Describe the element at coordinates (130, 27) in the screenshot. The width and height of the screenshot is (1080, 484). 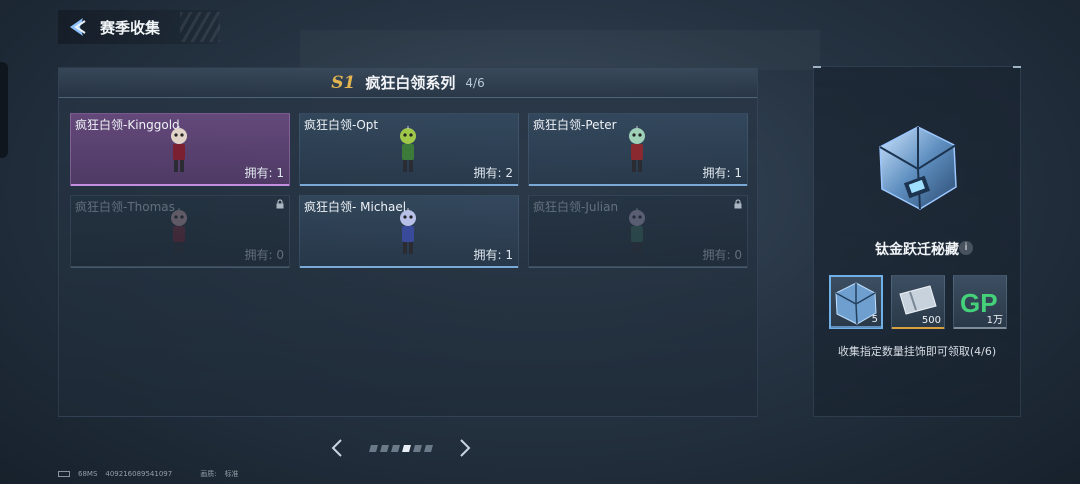
I see `page-title: 赛季收集` at that location.